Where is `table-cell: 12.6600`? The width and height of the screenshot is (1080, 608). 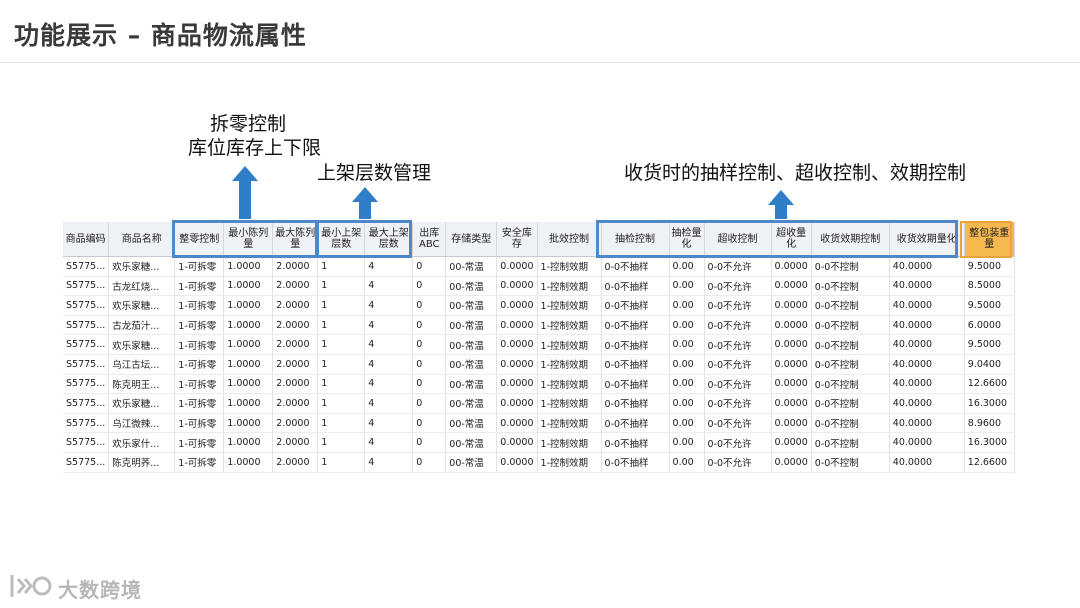 table-cell: 12.6600 is located at coordinates (989, 384).